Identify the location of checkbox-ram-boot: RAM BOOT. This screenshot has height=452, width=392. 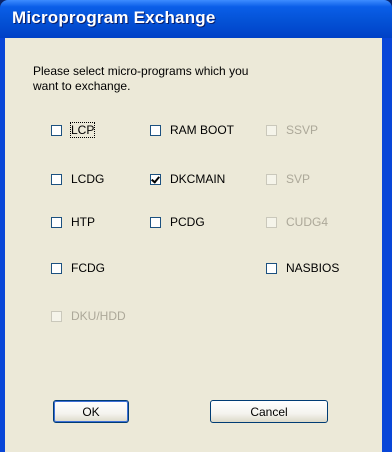
(192, 130).